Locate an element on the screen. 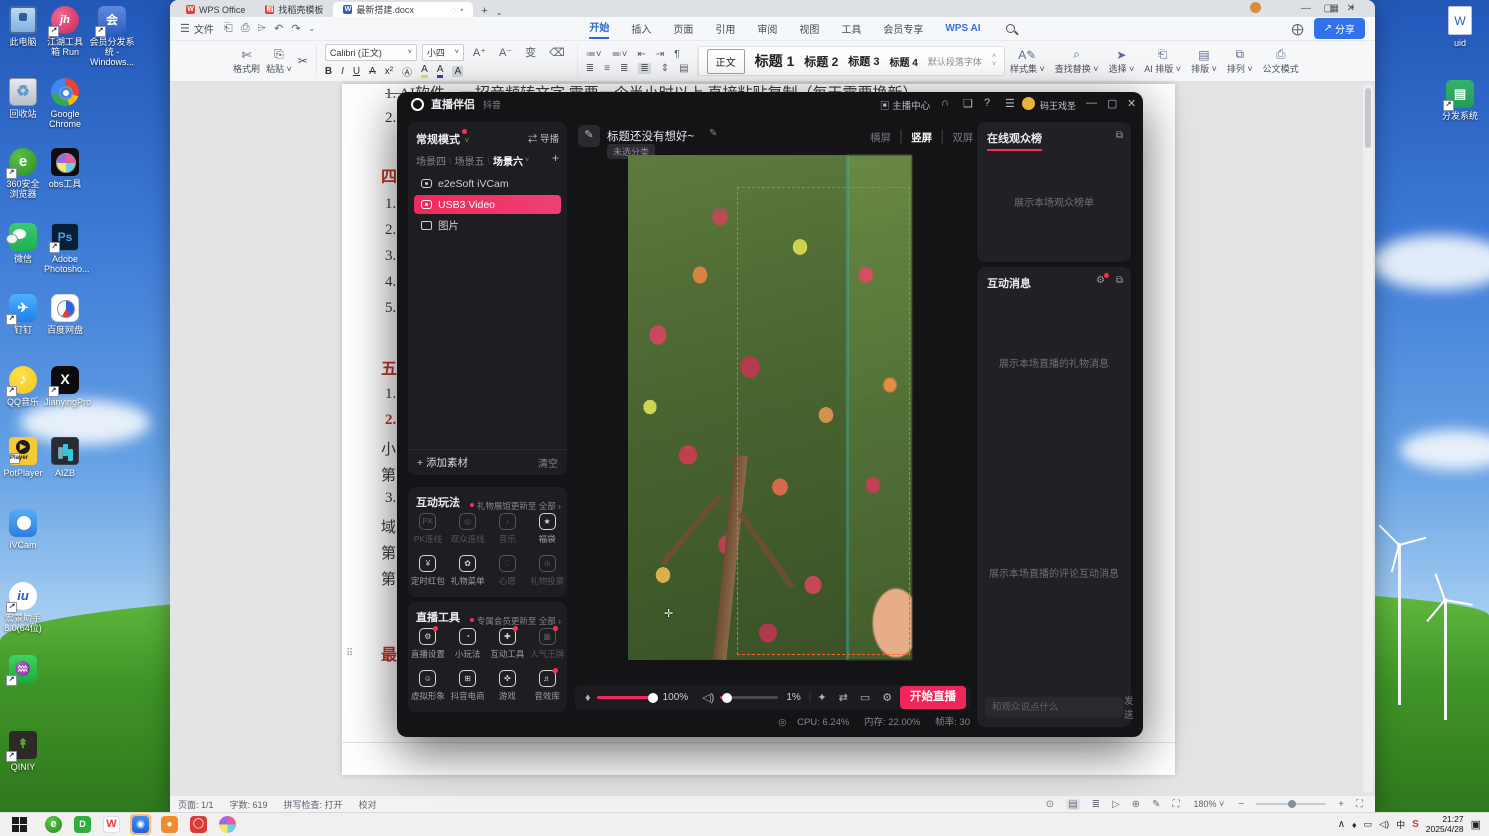 The height and width of the screenshot is (836, 1489). style-set-button: A✎ 样式集 ˅ is located at coordinates (1027, 61).